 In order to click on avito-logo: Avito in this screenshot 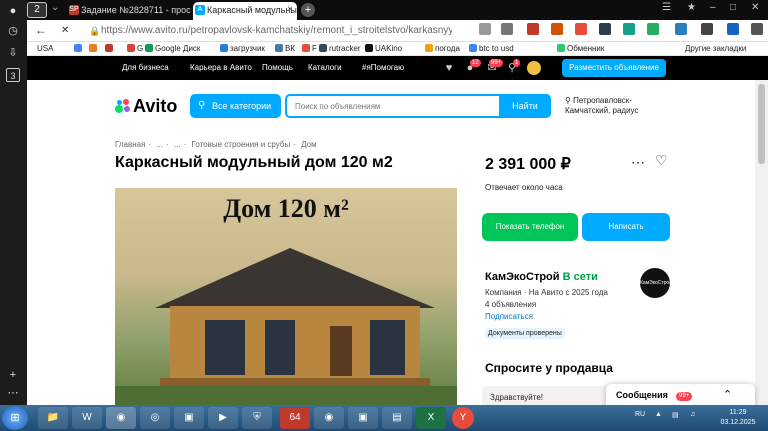, I will do `click(146, 106)`.